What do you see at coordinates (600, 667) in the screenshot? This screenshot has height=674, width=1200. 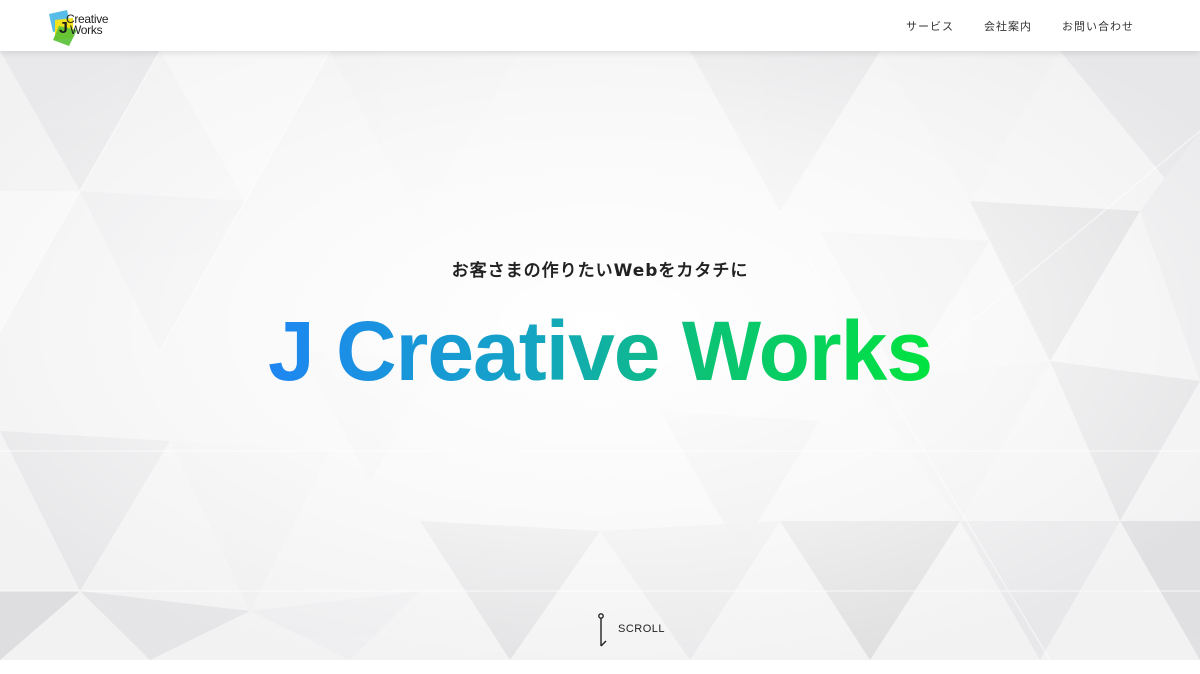 I see `below-fold-strip` at bounding box center [600, 667].